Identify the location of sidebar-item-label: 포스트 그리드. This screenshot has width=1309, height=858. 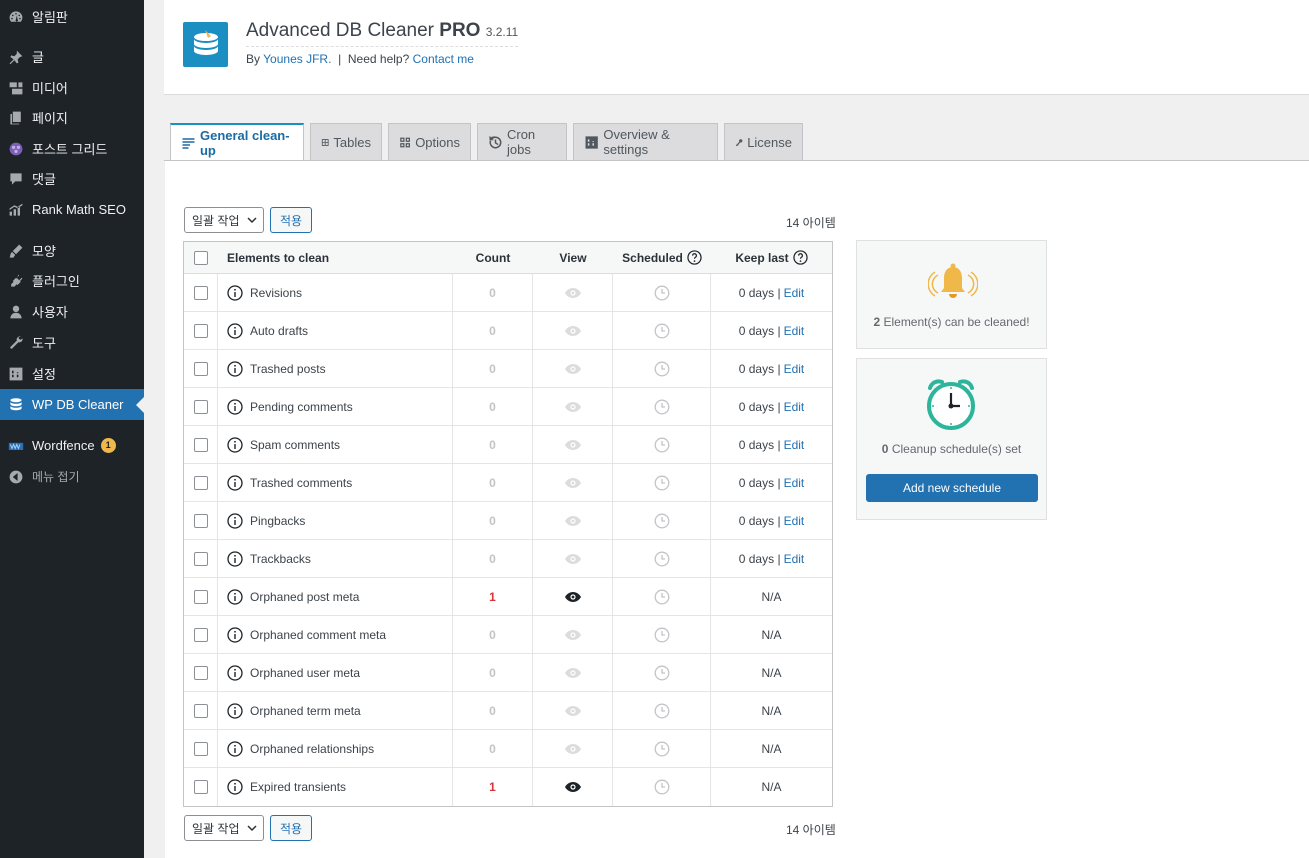
(70, 149).